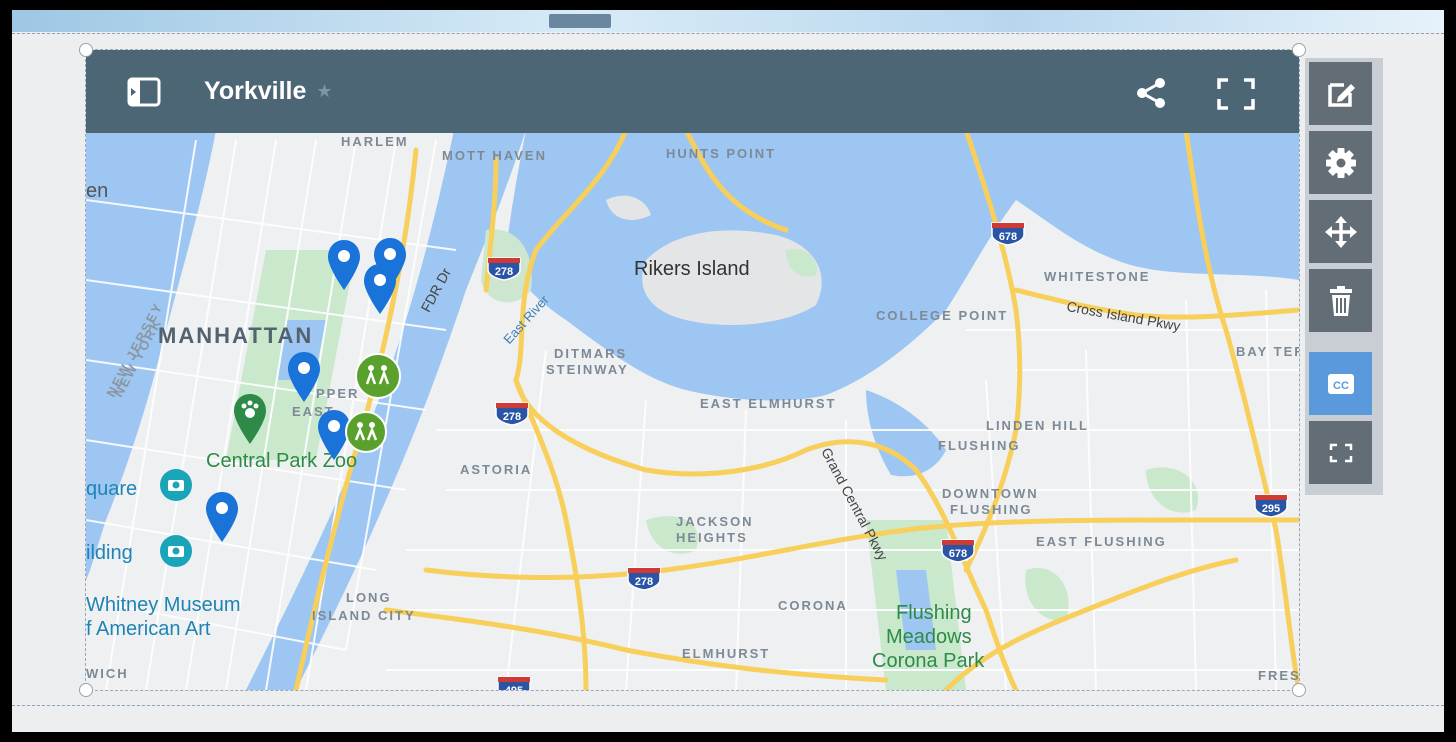  I want to click on label-flushing-park-3: Corona Park, so click(928, 661).